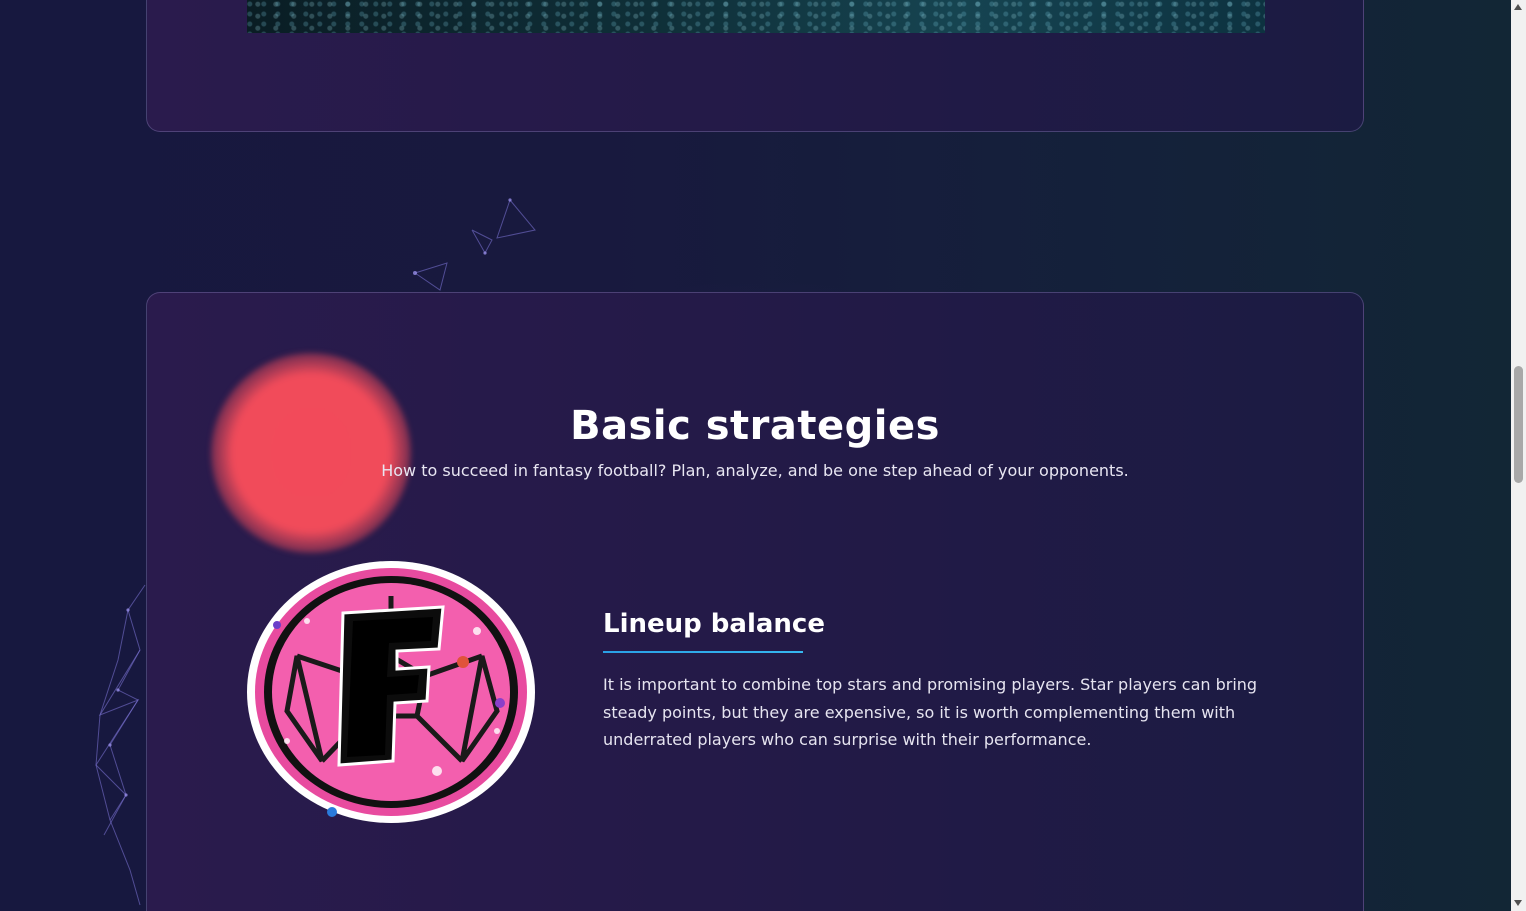 The image size is (1526, 911). Describe the element at coordinates (714, 624) in the screenshot. I see `feature-title: Lineup balance` at that location.